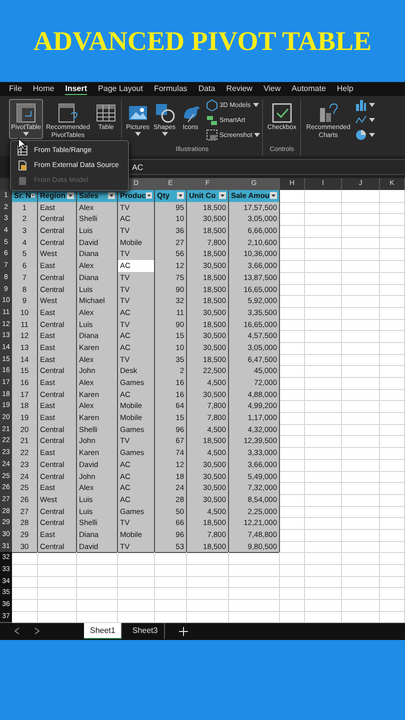  I want to click on menu-tab: Data, so click(207, 89).